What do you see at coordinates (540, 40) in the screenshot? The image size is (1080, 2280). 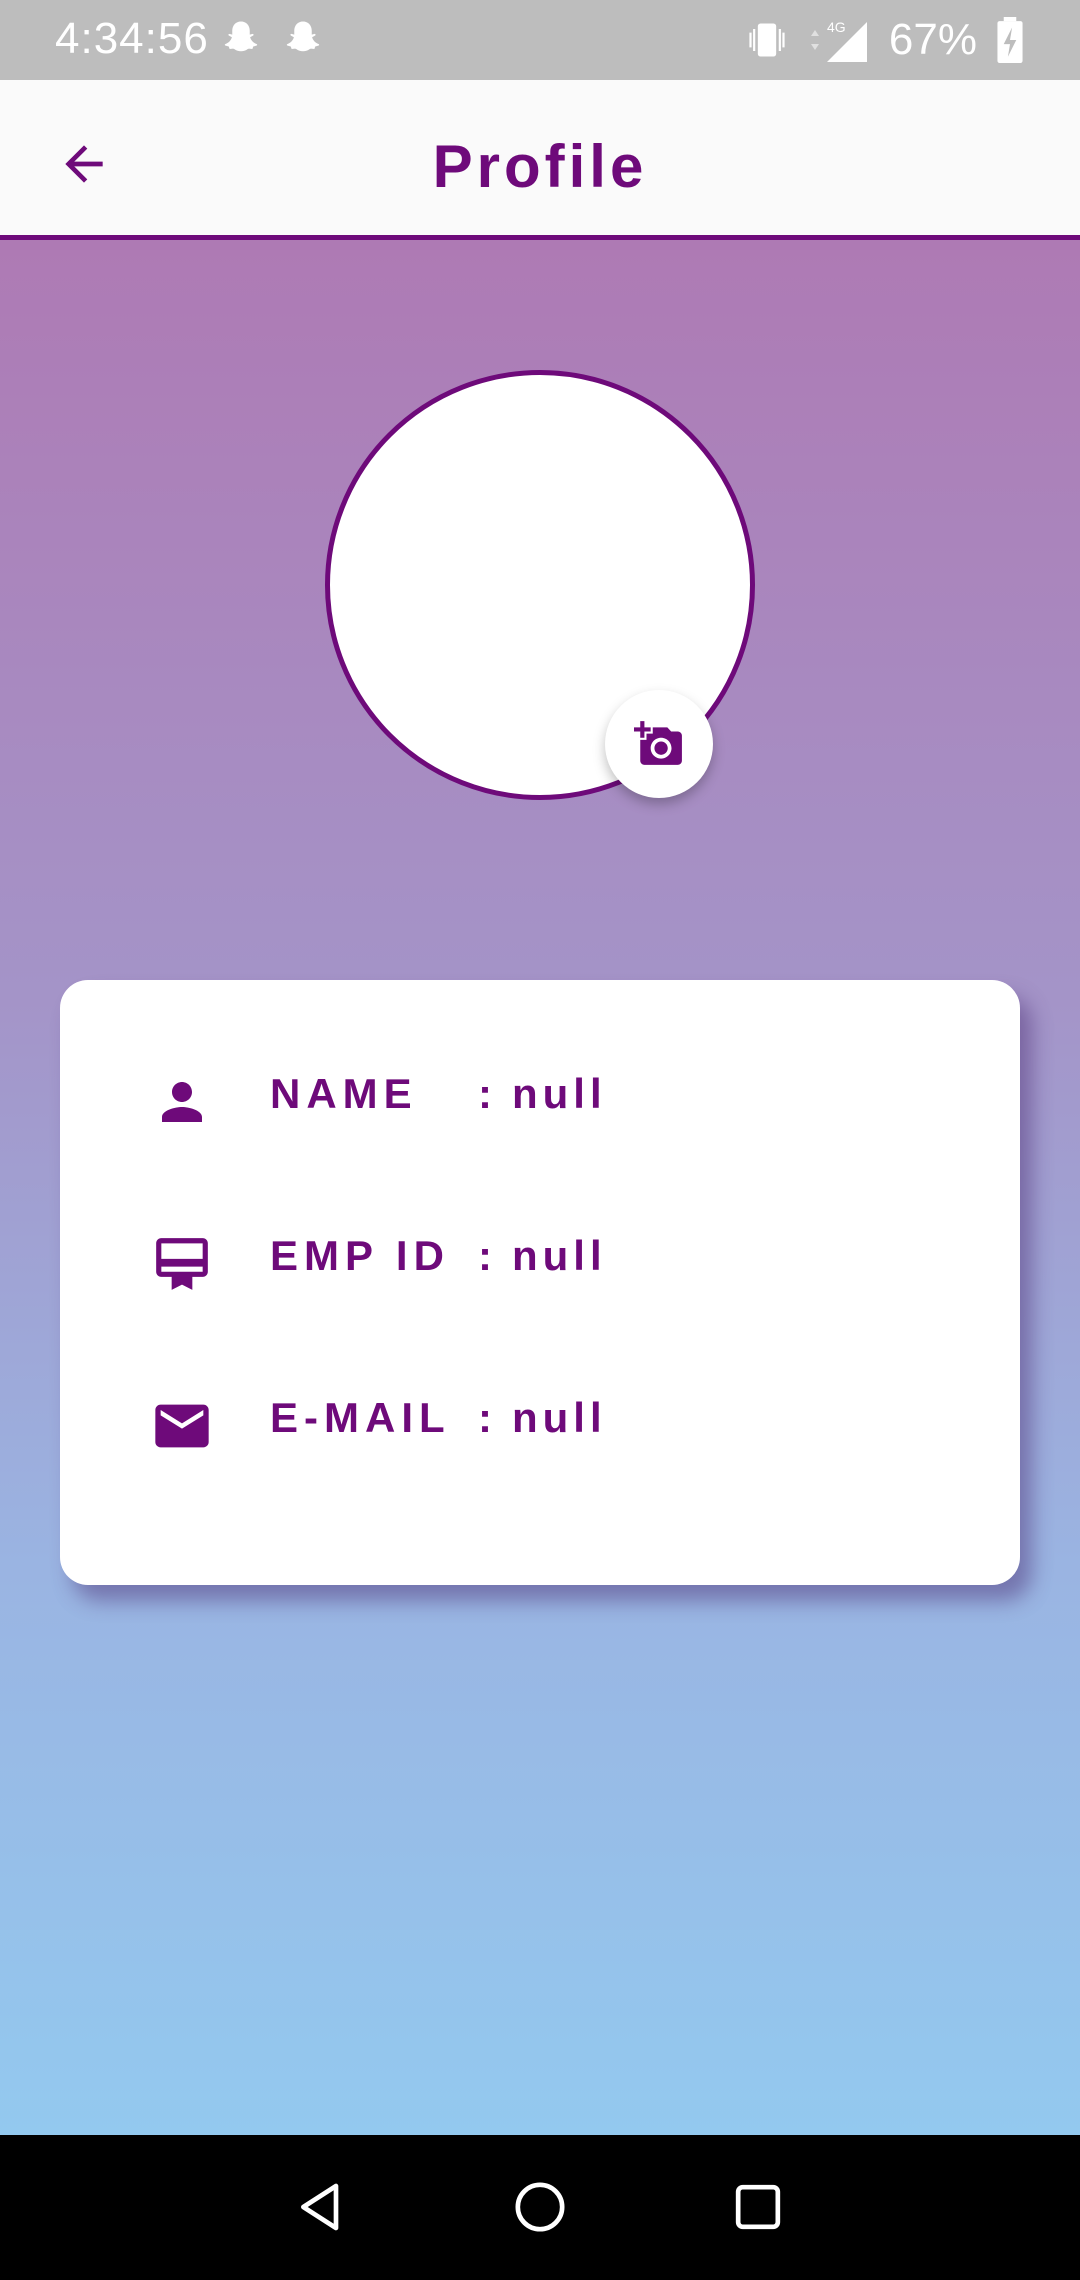 I see `status-bar: 4:34:56 4G 67%` at bounding box center [540, 40].